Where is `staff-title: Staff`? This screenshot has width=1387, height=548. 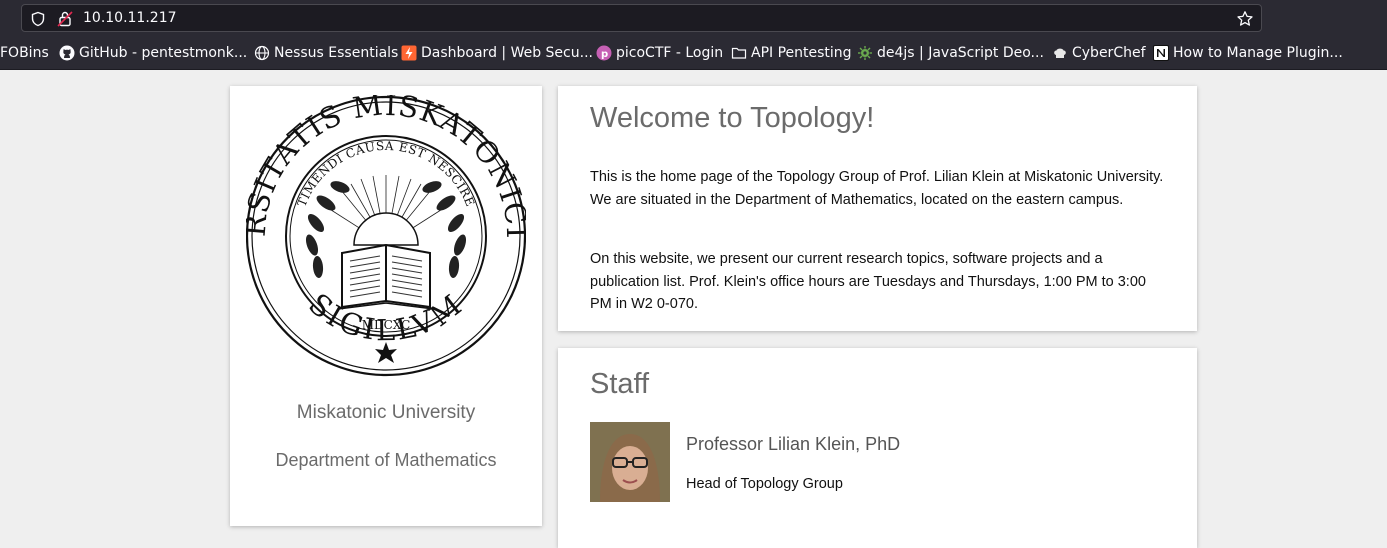 staff-title: Staff is located at coordinates (620, 384).